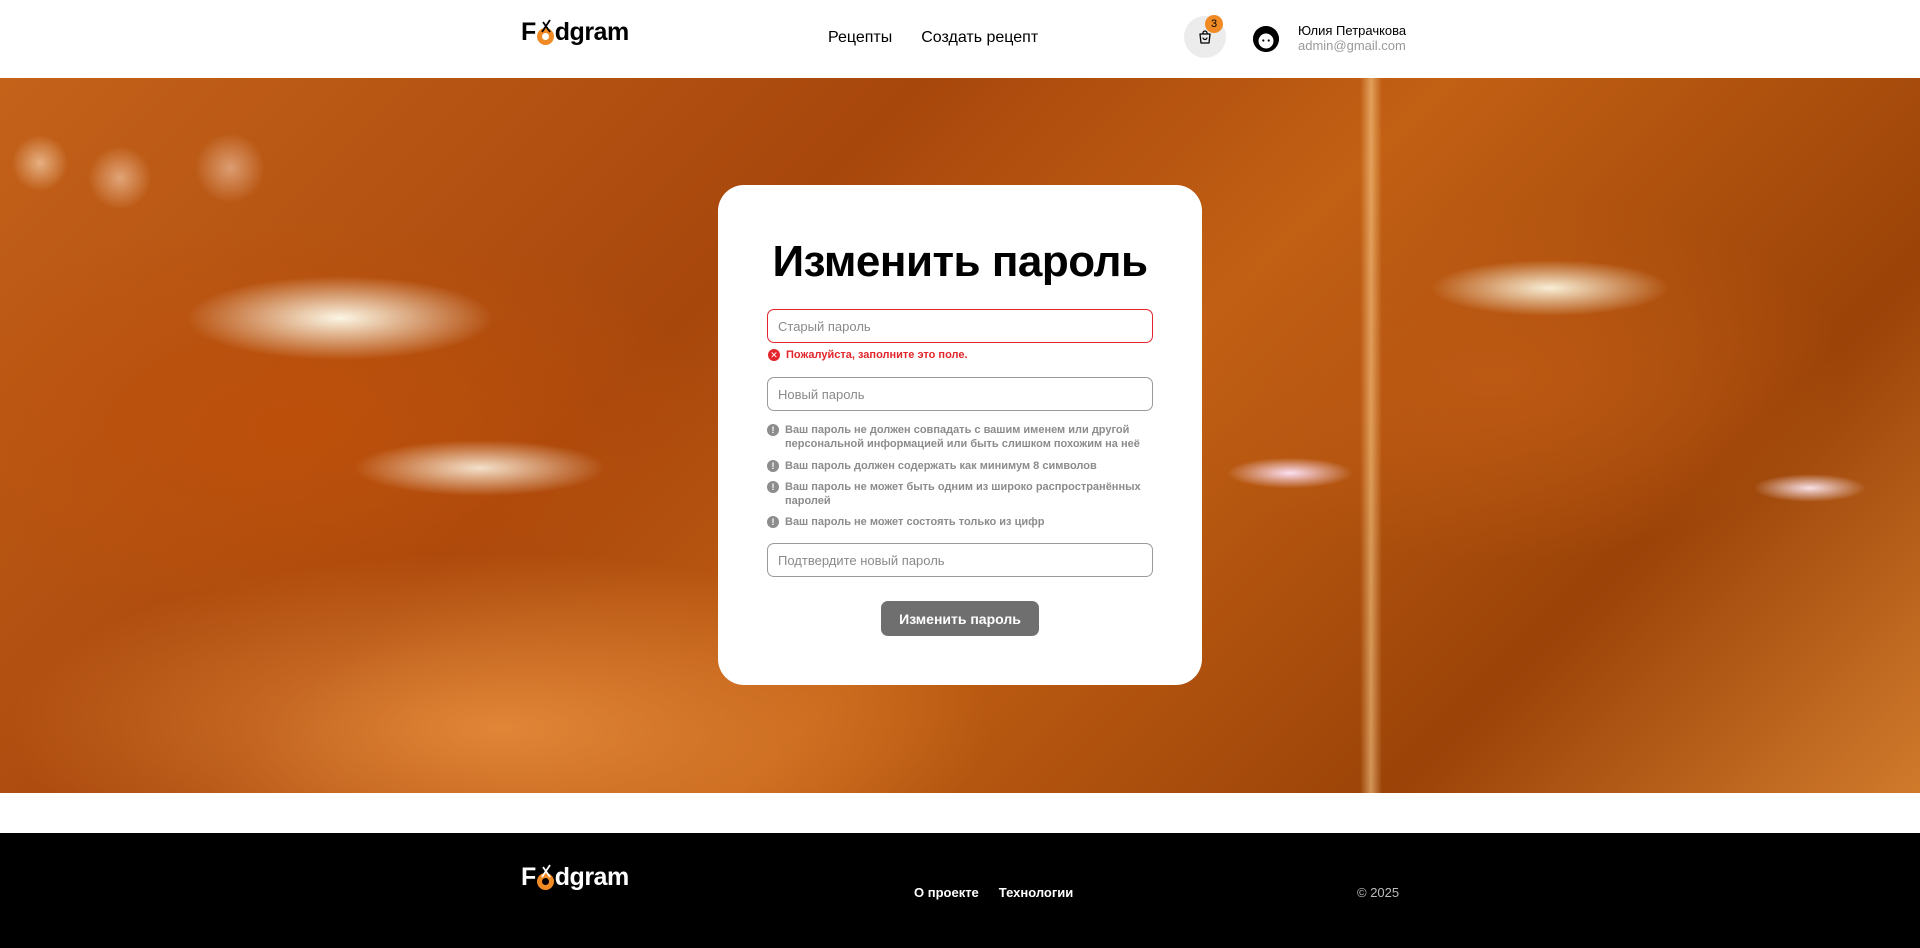  I want to click on site-footer: F dgram О проекте Технологии © 2025, so click(960, 890).